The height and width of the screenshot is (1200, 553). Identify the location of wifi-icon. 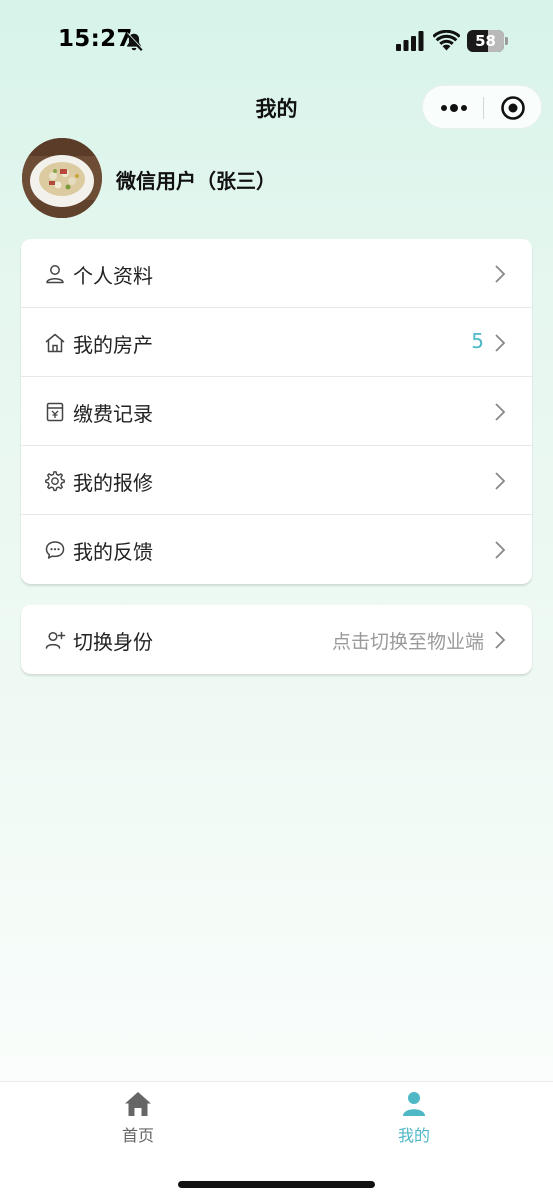
(446, 40).